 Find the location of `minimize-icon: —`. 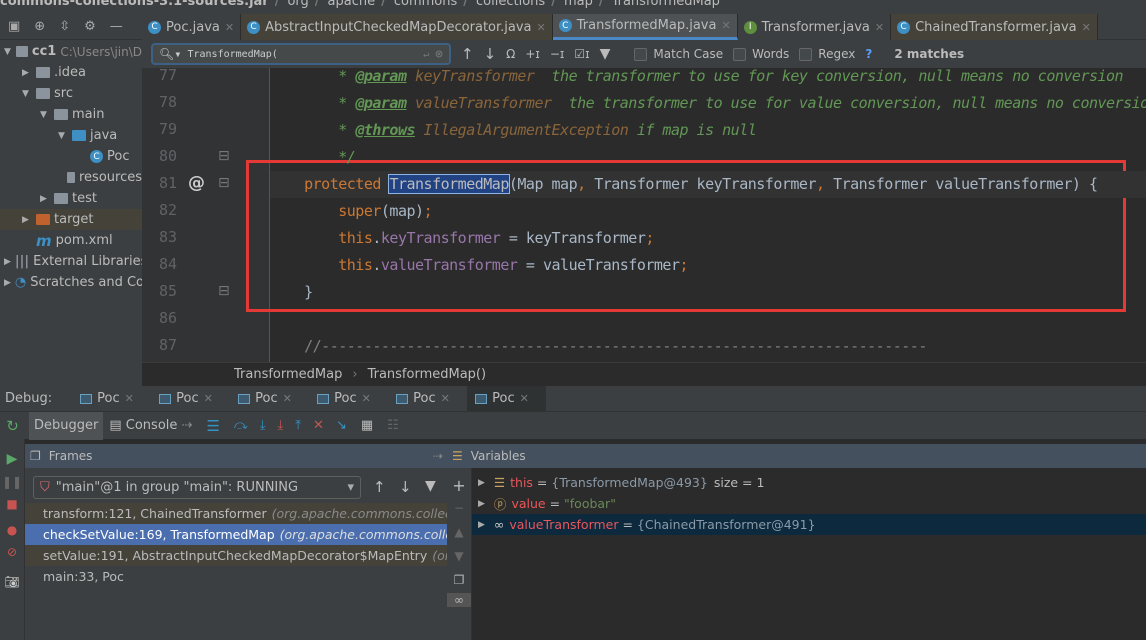

minimize-icon: — is located at coordinates (116, 26).